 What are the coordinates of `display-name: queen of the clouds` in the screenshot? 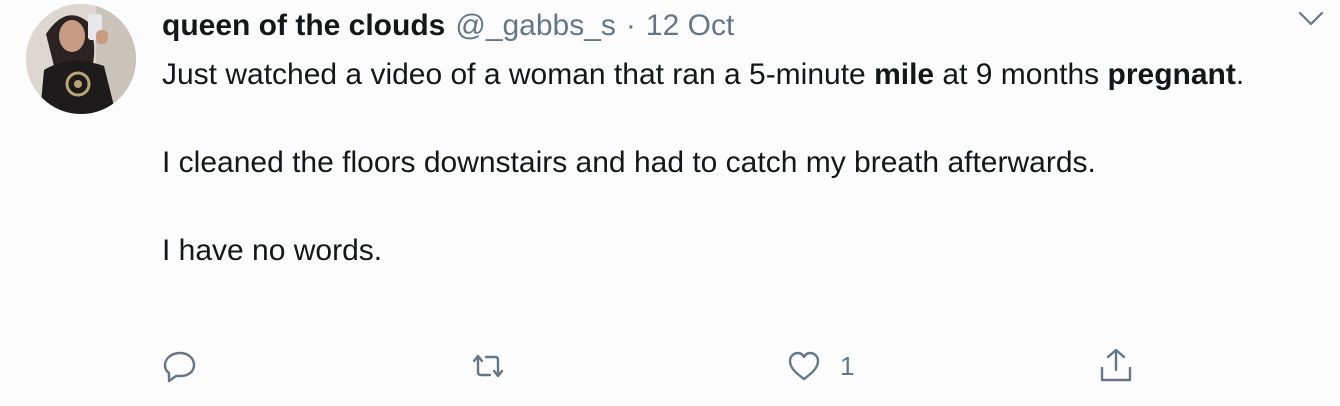 It's located at (303, 26).